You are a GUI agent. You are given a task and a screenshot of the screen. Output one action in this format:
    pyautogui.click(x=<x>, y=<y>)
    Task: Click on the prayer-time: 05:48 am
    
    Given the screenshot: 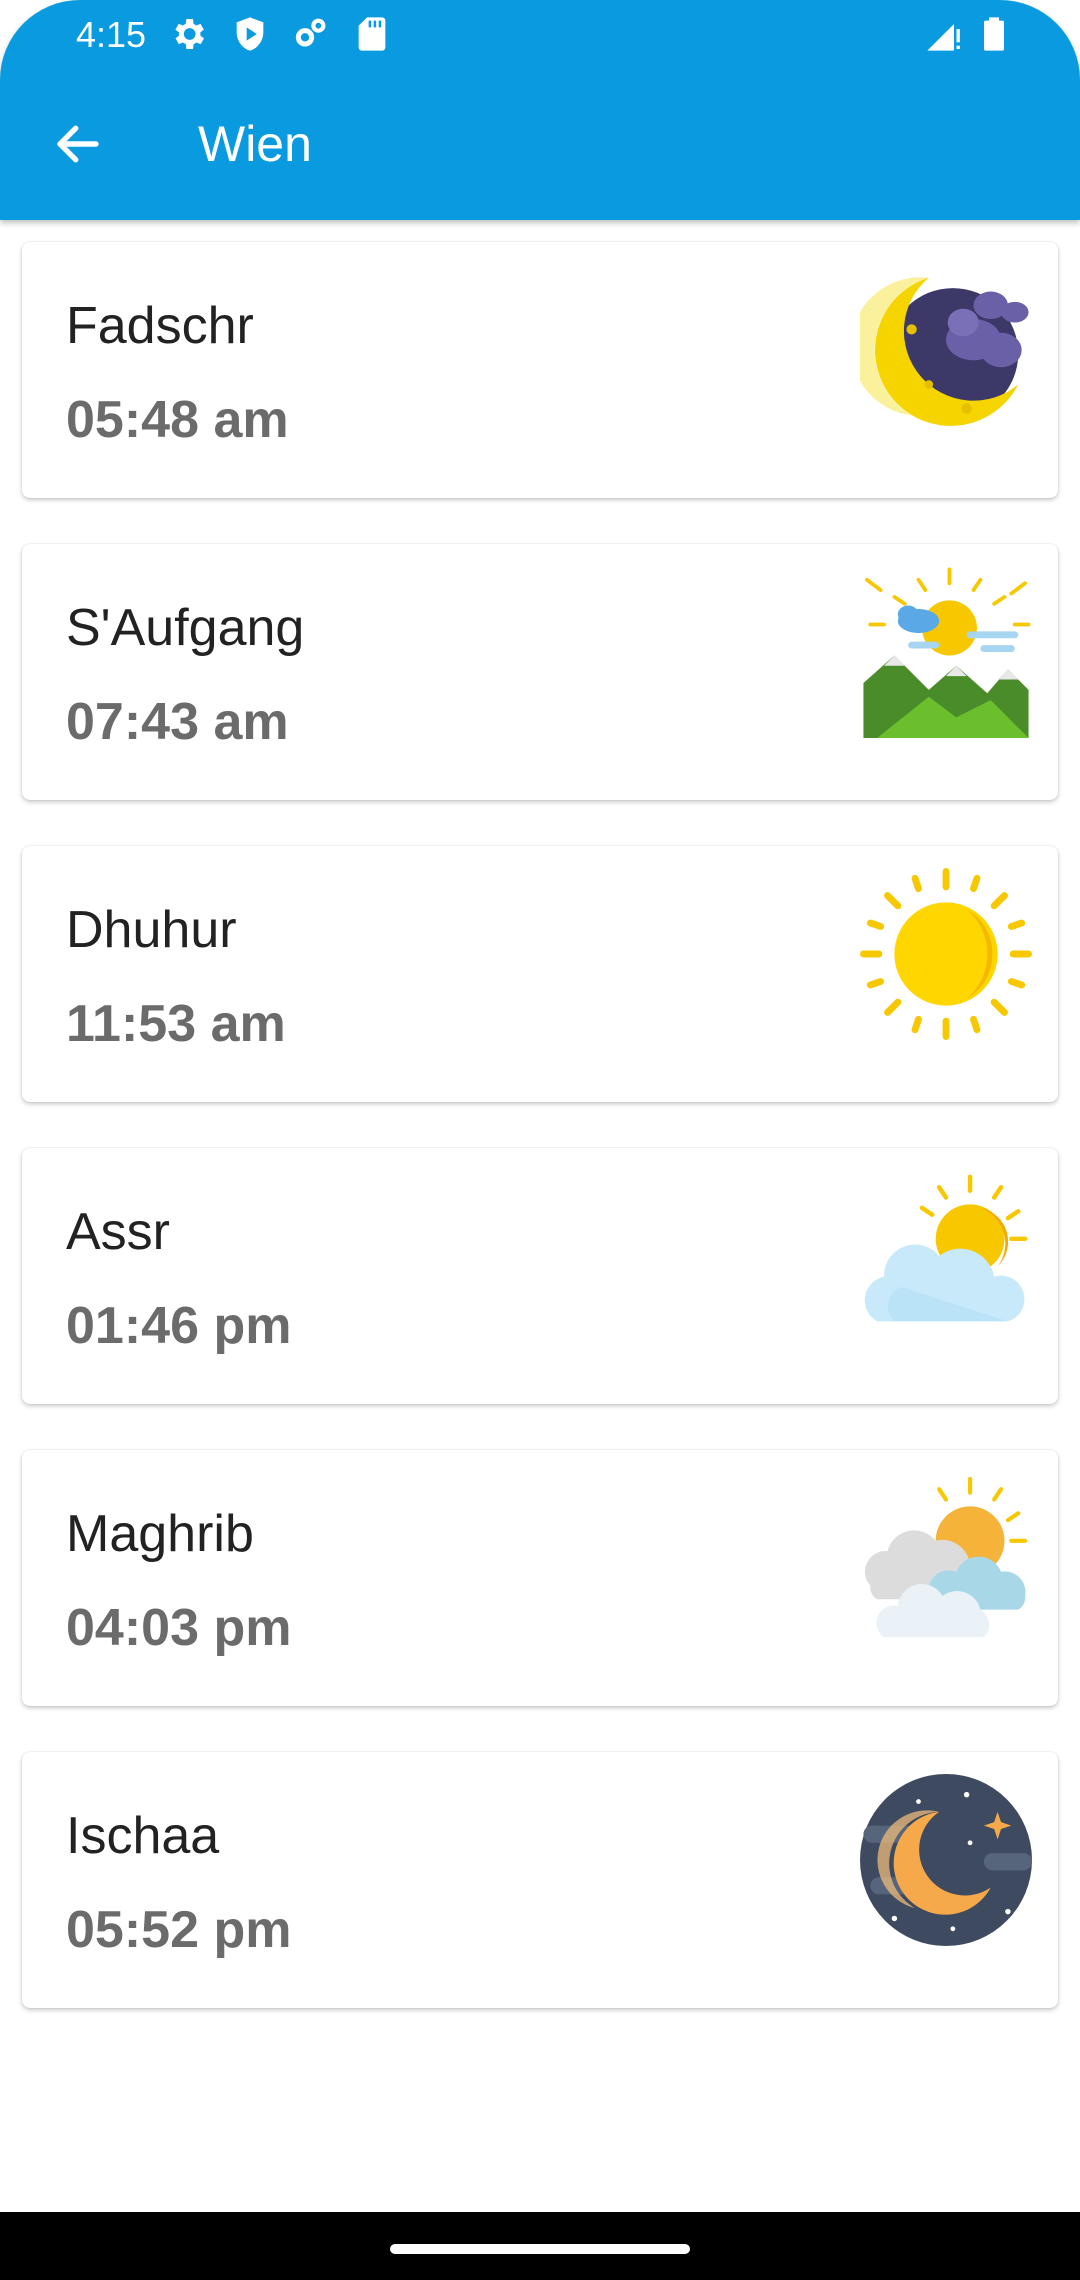 What is the action you would take?
    pyautogui.click(x=177, y=420)
    